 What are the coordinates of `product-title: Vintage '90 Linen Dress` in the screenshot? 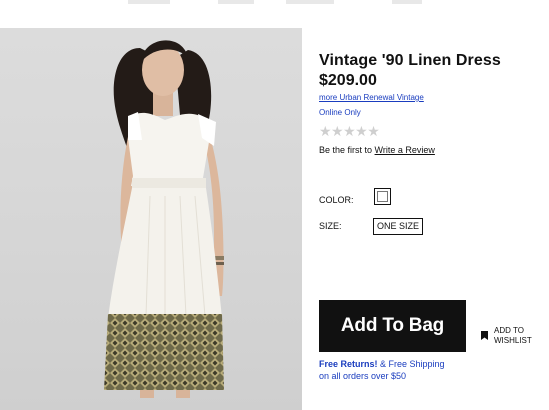 It's located at (410, 60).